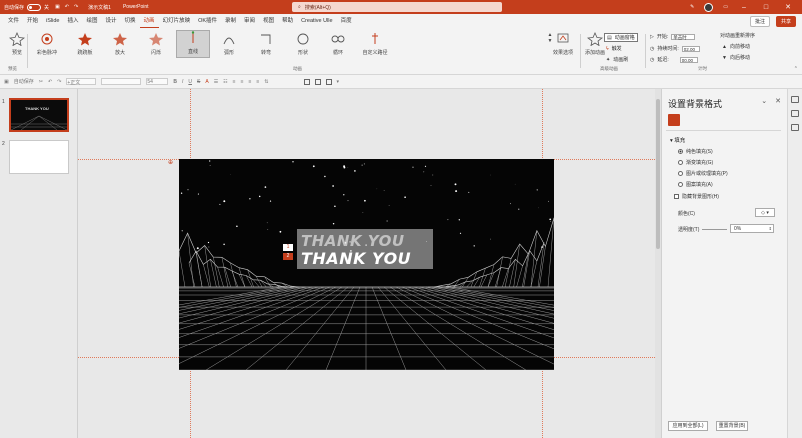 The image size is (802, 438). Describe the element at coordinates (120, 44) in the screenshot. I see `animation-option: 放大` at that location.